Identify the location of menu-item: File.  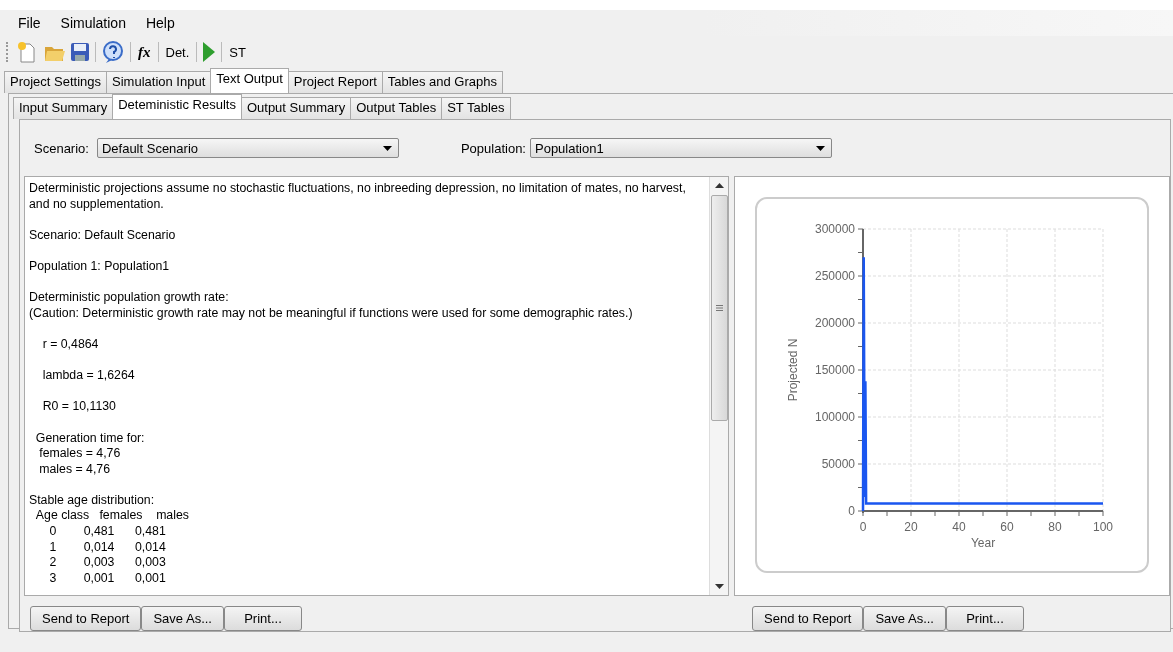
(29, 23).